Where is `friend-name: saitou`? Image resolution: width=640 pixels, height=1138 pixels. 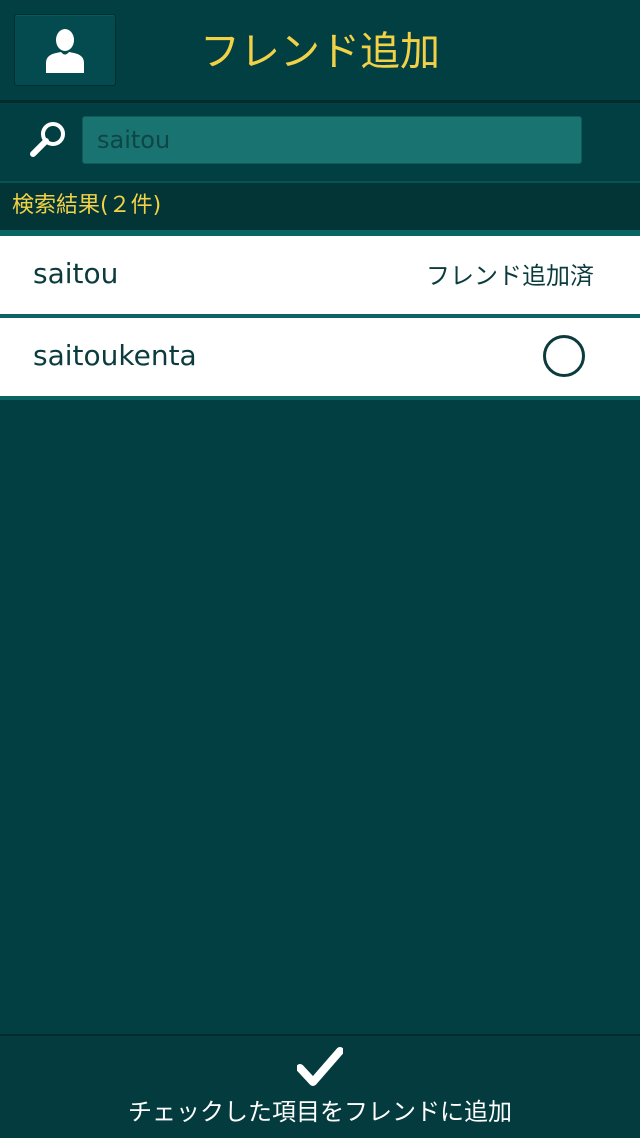 friend-name: saitou is located at coordinates (76, 273).